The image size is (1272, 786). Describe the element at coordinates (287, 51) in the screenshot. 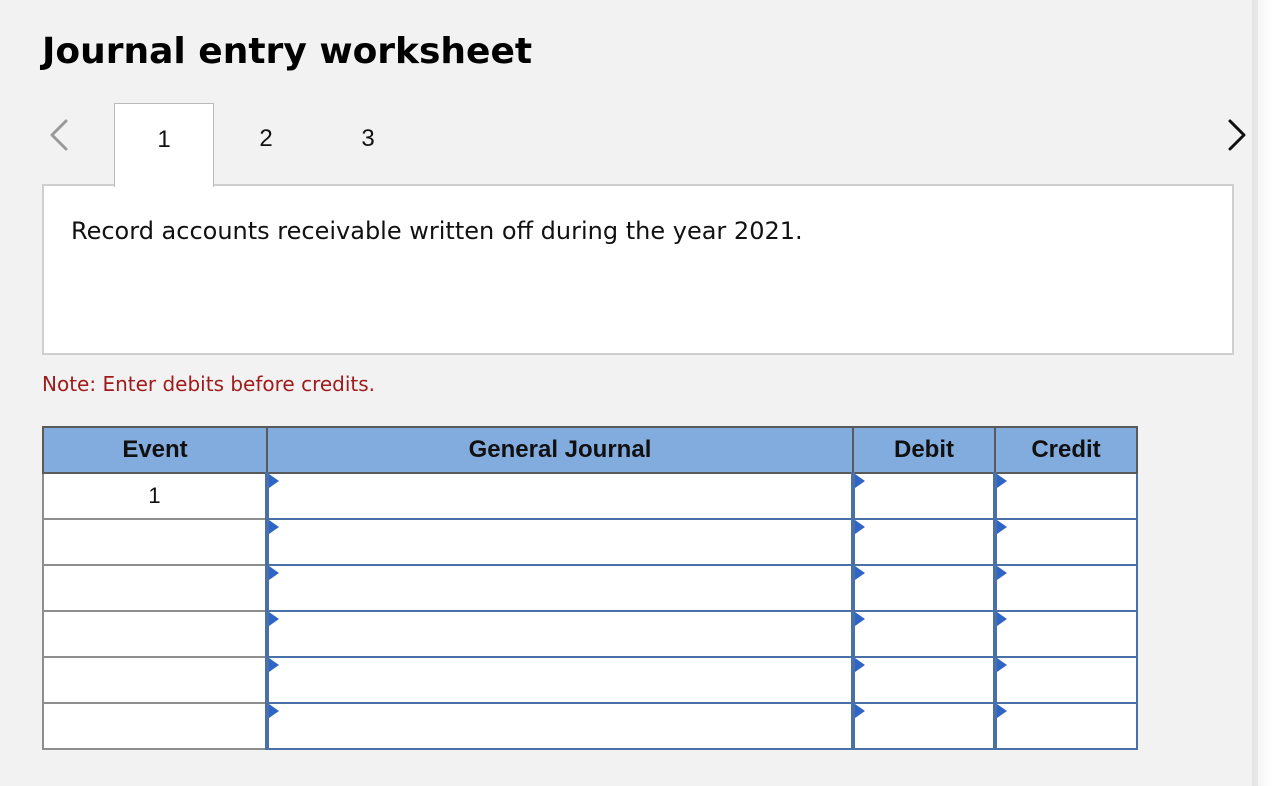

I see `page-title: Journal entry worksheet` at that location.